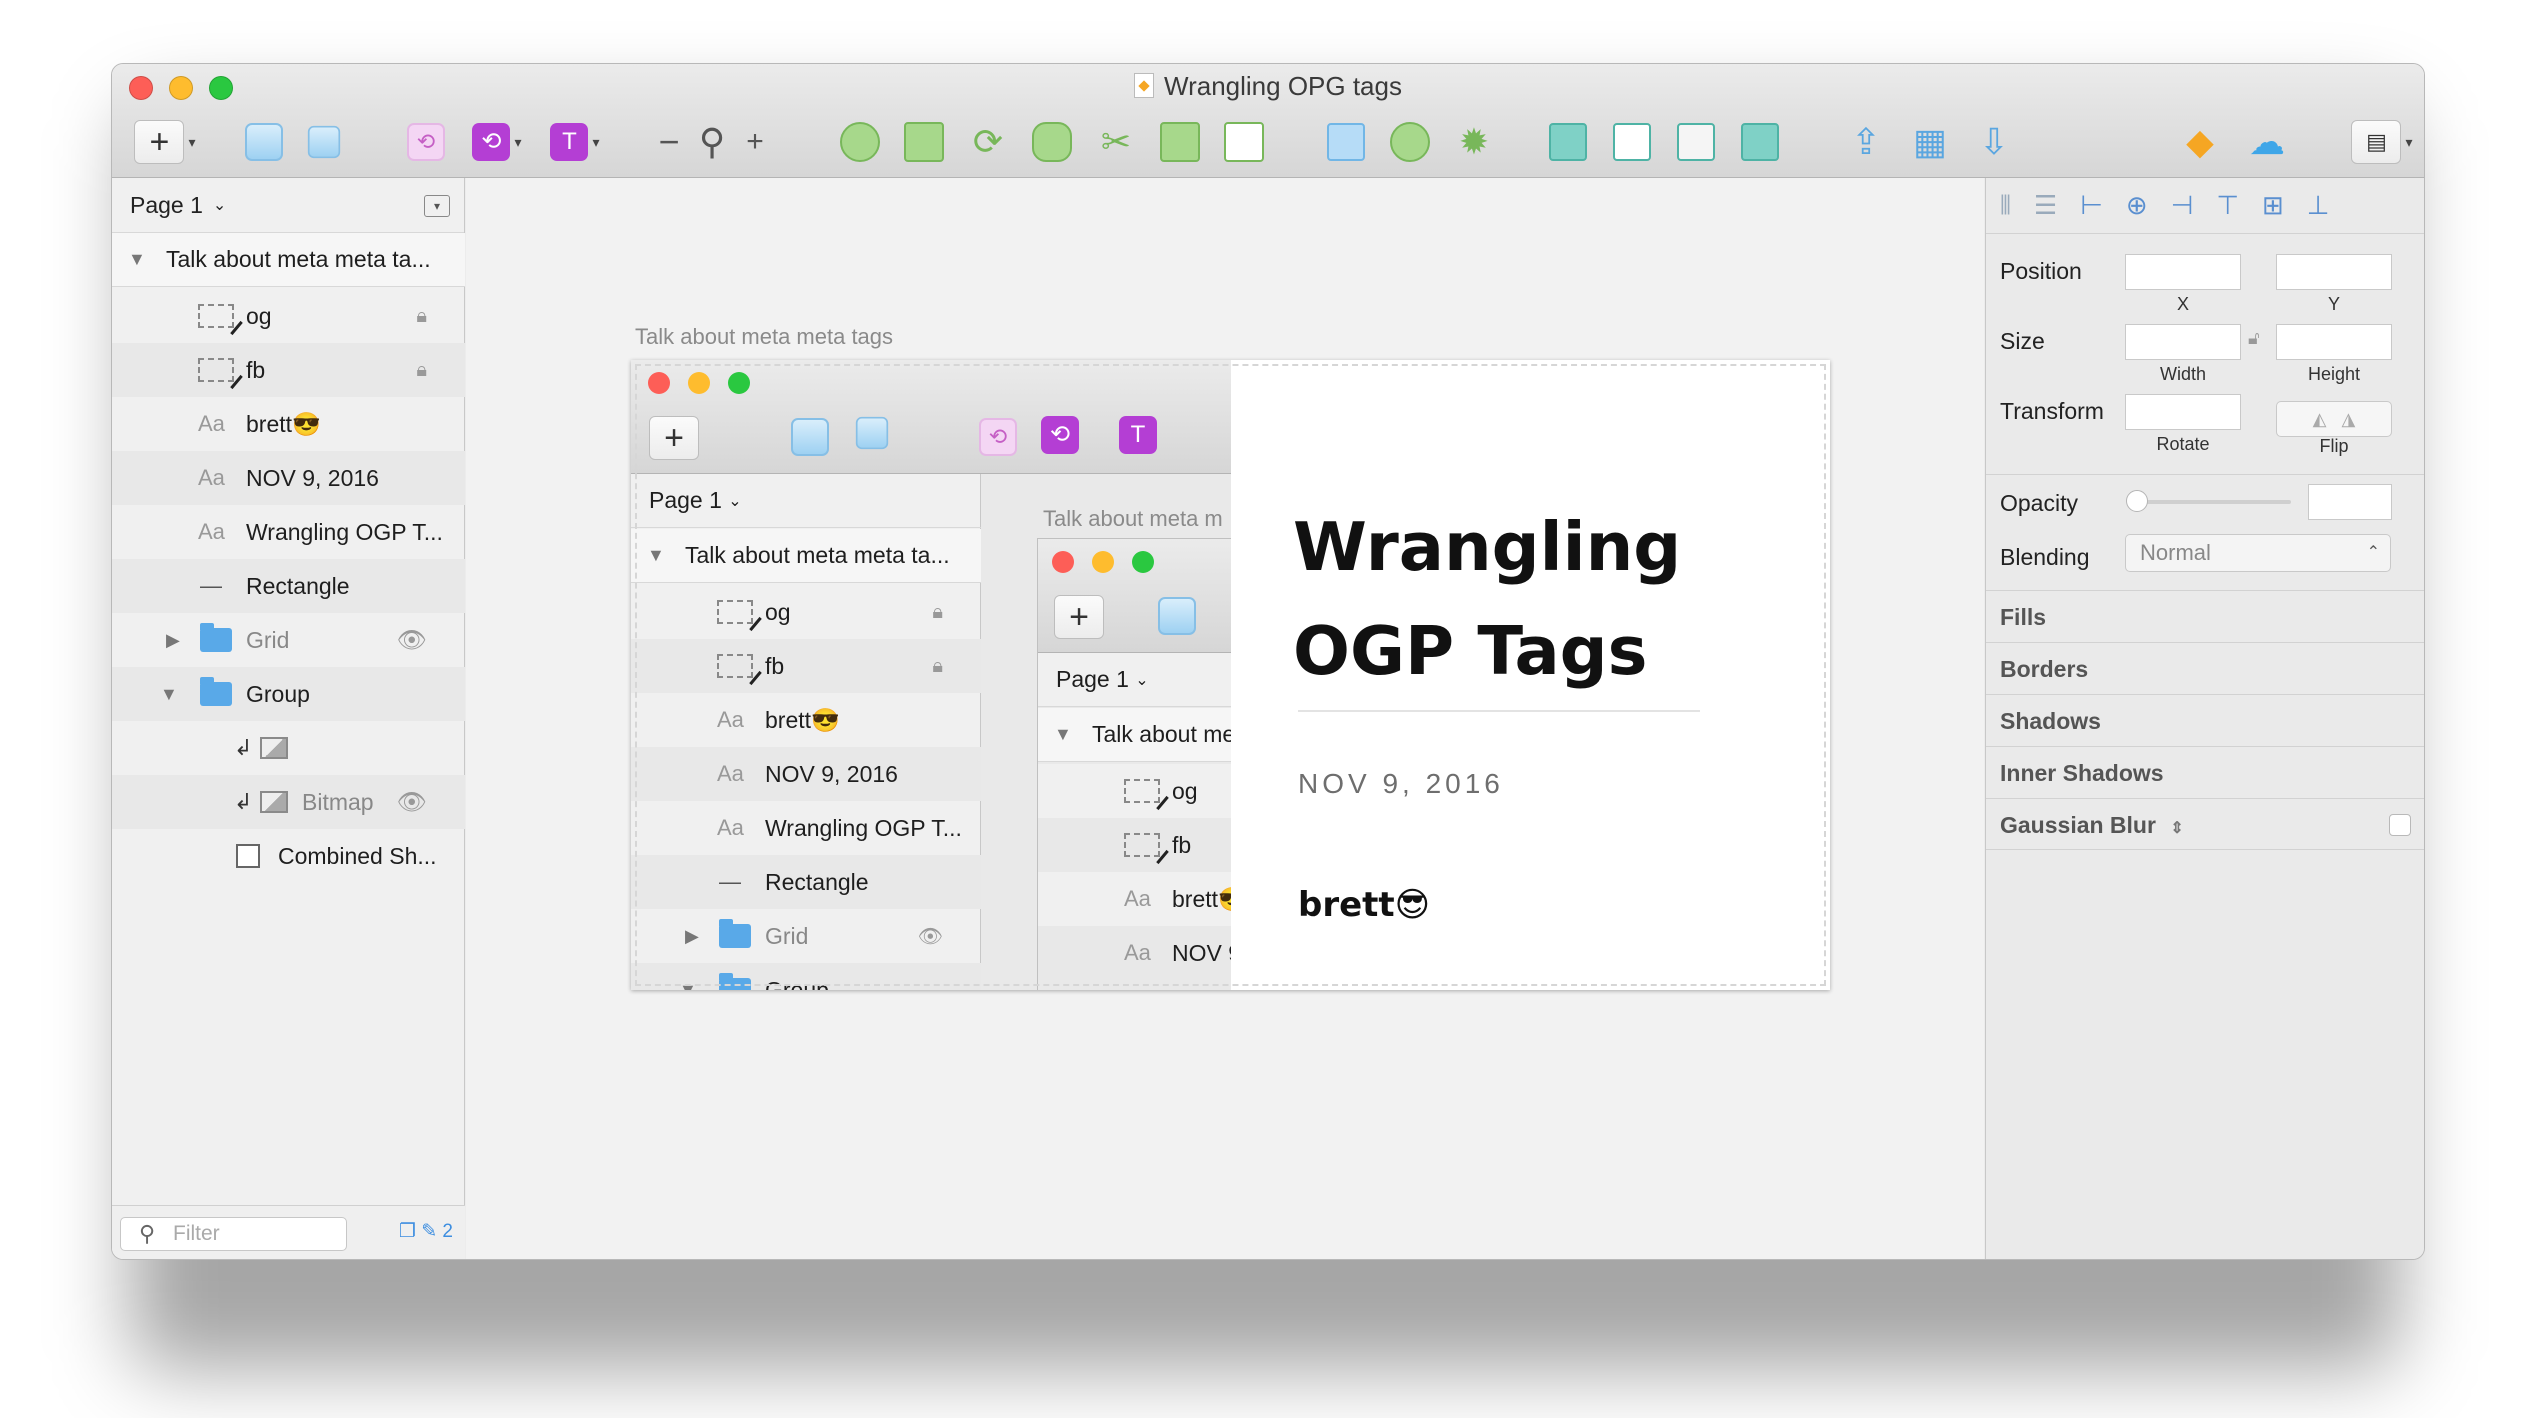 This screenshot has width=2532, height=1418. I want to click on layer-row: Aa NOV 9, 2016, so click(288, 478).